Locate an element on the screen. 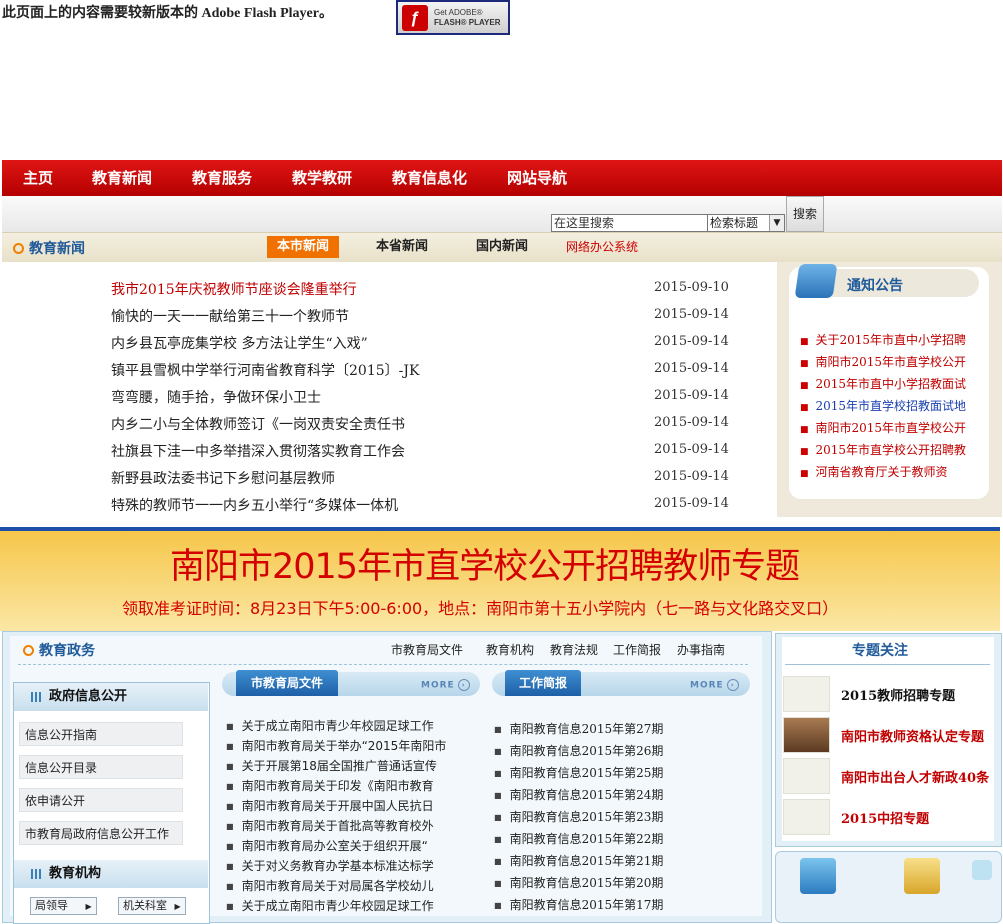 Image resolution: width=1003 pixels, height=924 pixels. search-scope-select: 检索标题 ▼ is located at coordinates (746, 223).